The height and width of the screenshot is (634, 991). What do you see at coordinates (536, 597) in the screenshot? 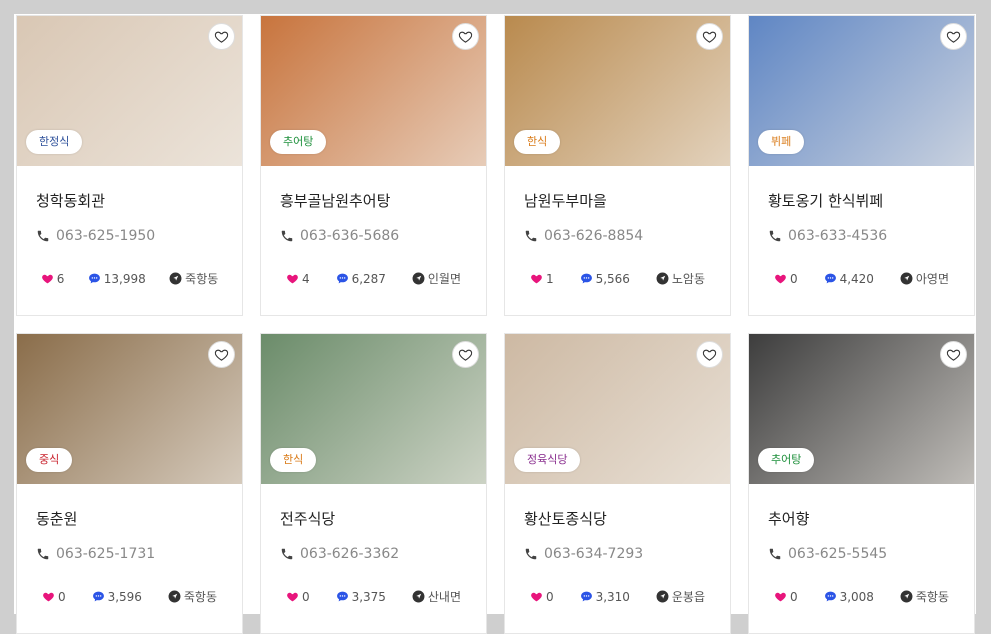
I see `heart-icon` at bounding box center [536, 597].